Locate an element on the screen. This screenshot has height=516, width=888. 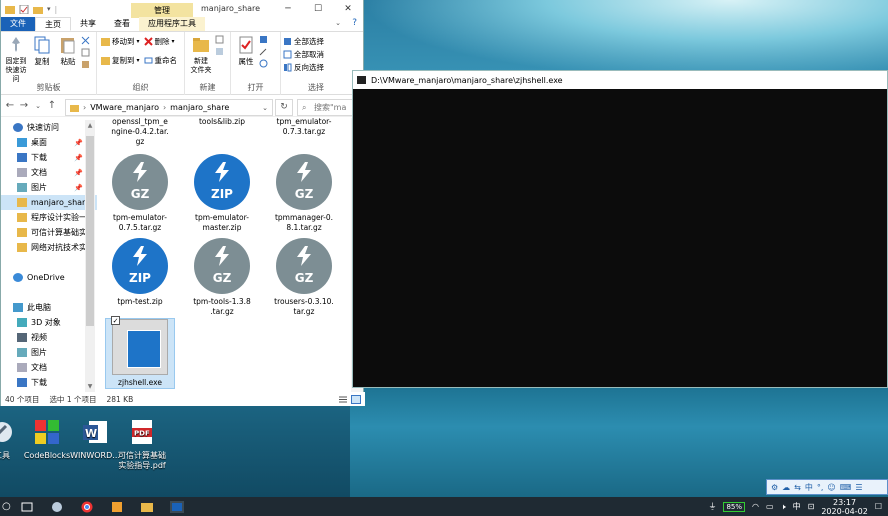
sidebar-item: 文档 📌 is located at coordinates (49, 172).